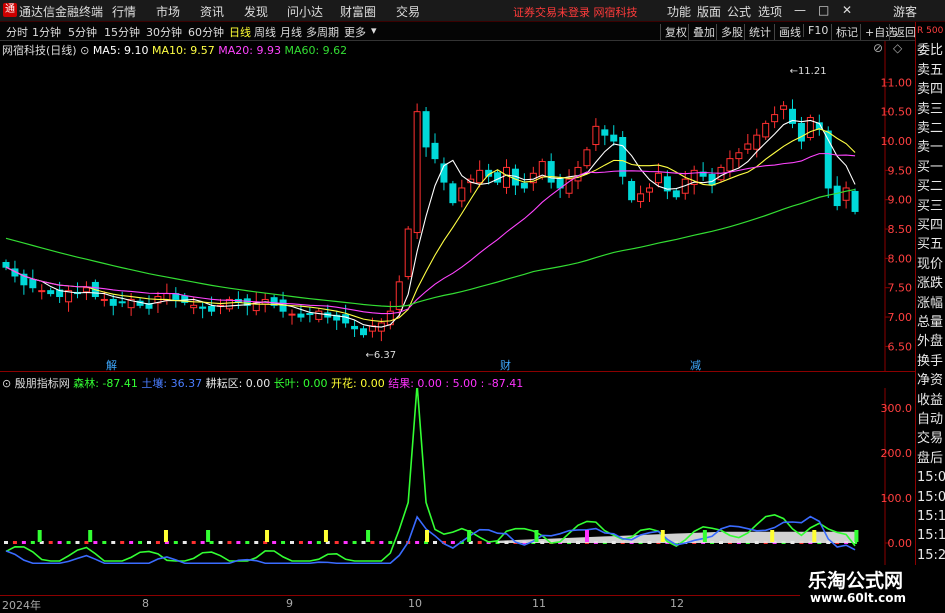  What do you see at coordinates (931, 303) in the screenshot?
I see `sidebar-item: 涨幅` at bounding box center [931, 303].